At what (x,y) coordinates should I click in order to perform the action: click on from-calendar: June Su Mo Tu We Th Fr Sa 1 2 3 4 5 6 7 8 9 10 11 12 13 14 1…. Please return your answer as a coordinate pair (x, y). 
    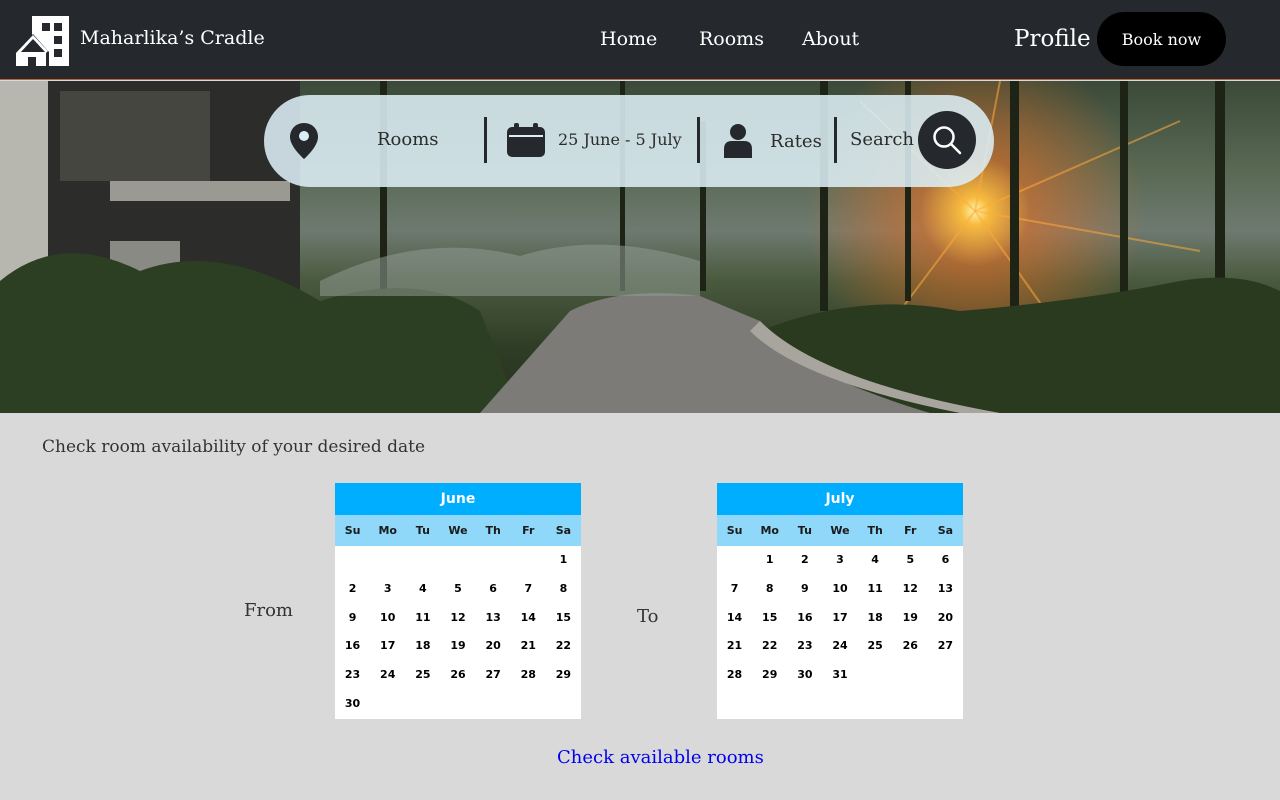
    Looking at the image, I should click on (458, 601).